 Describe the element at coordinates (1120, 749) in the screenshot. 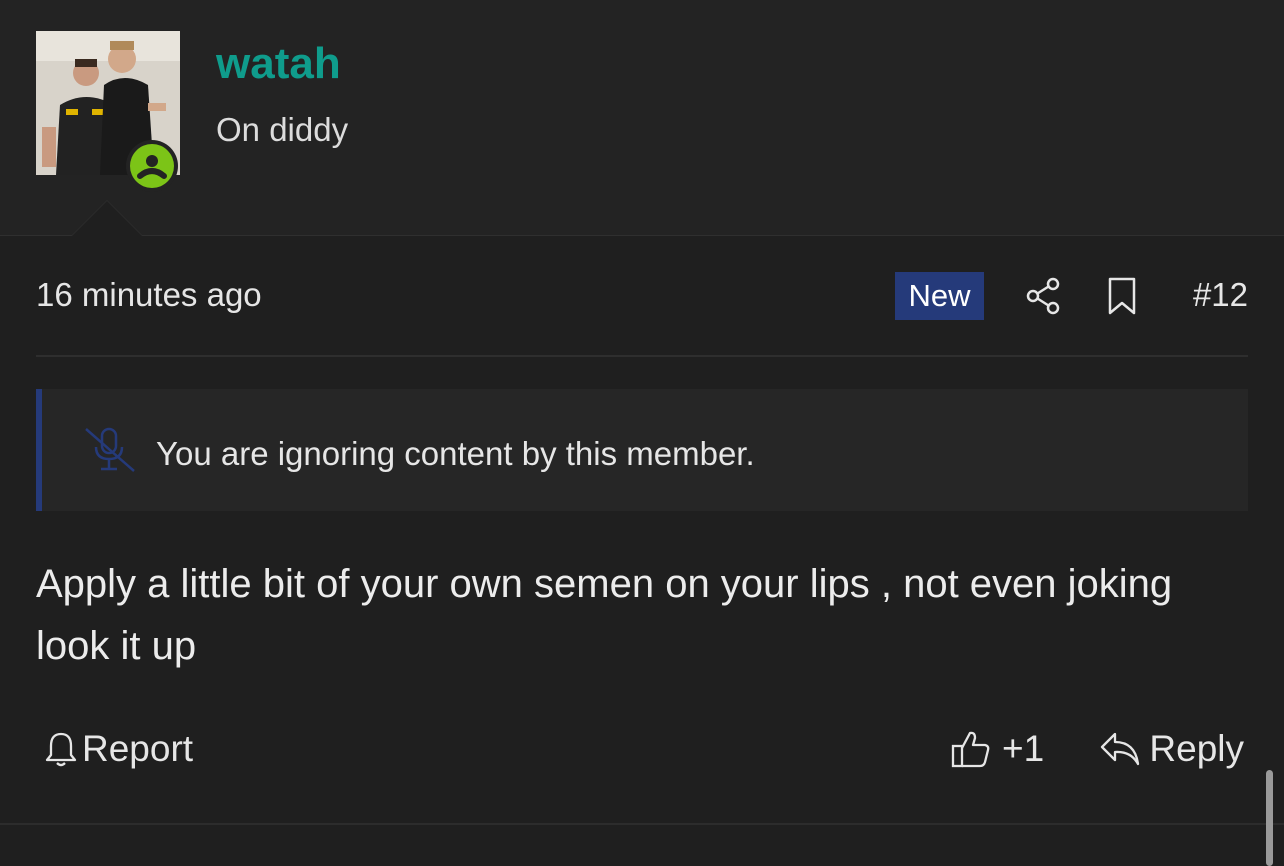

I see `reply-arrow-icon` at that location.